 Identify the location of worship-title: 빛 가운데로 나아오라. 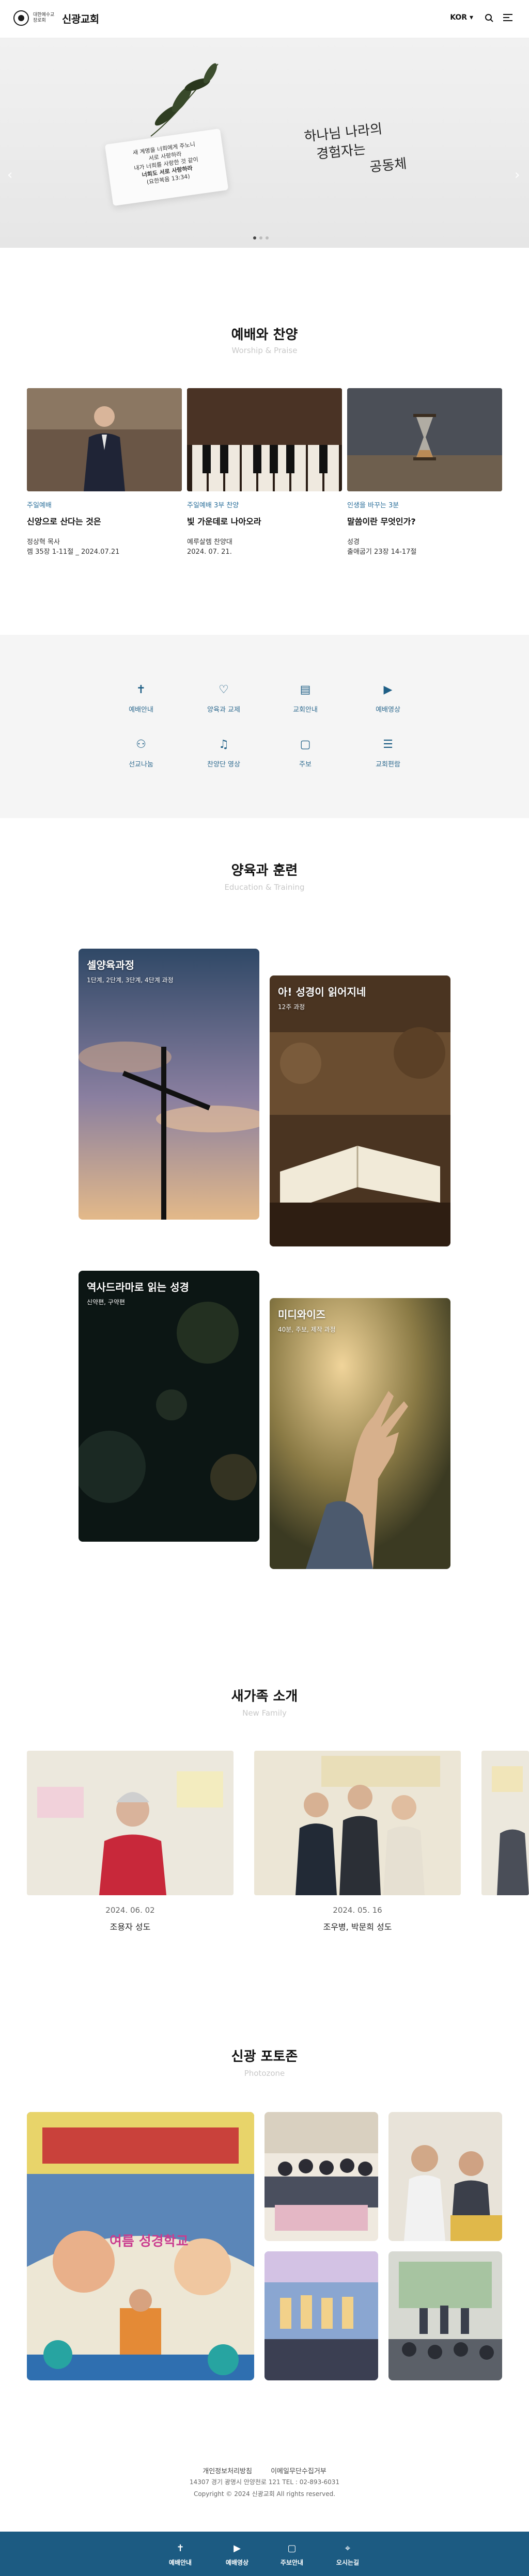
(224, 521).